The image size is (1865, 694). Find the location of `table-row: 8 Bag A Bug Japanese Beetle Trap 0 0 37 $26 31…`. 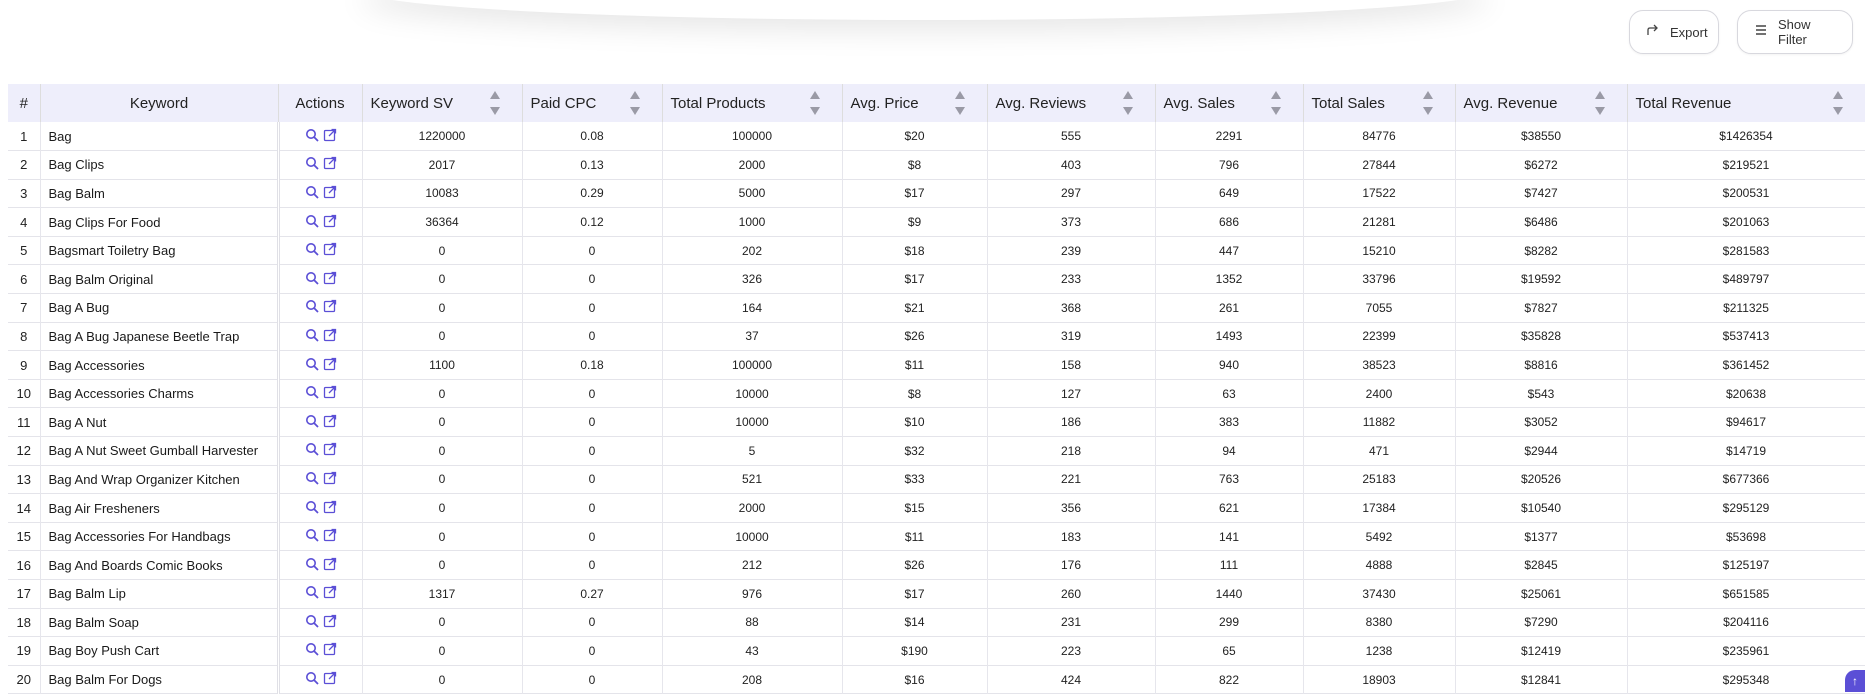

table-row: 8 Bag A Bug Japanese Beetle Trap 0 0 37 $26 31… is located at coordinates (936, 336).